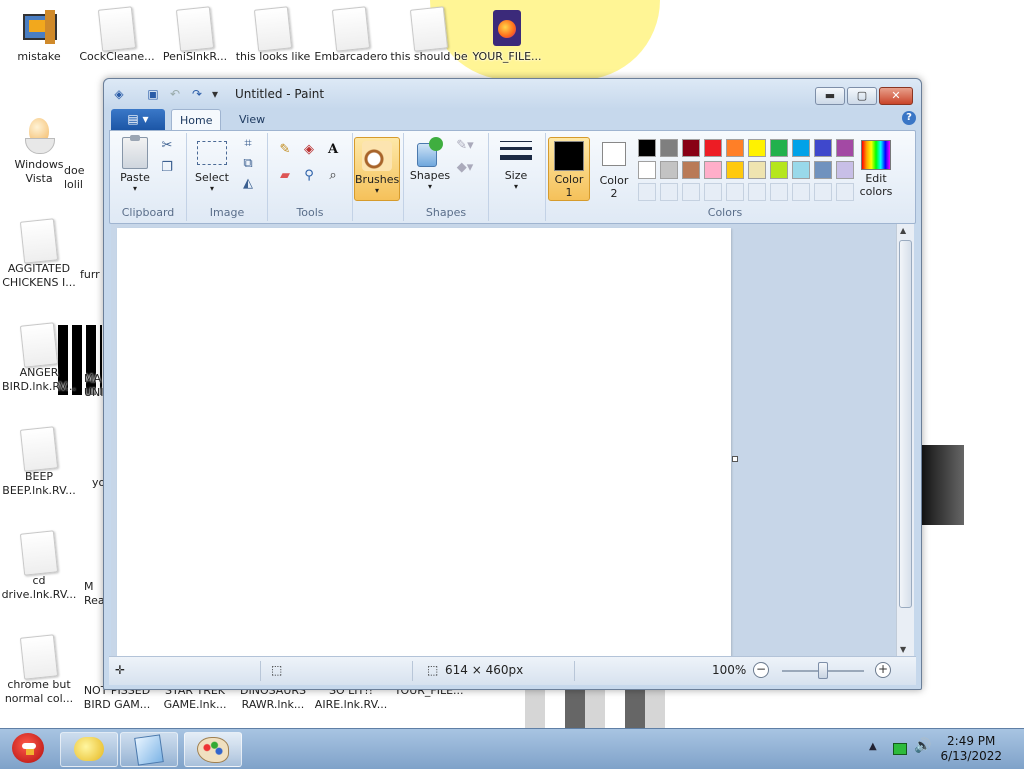 This screenshot has width=1024, height=769. I want to click on edit-colors-button: Edit colors, so click(876, 167).